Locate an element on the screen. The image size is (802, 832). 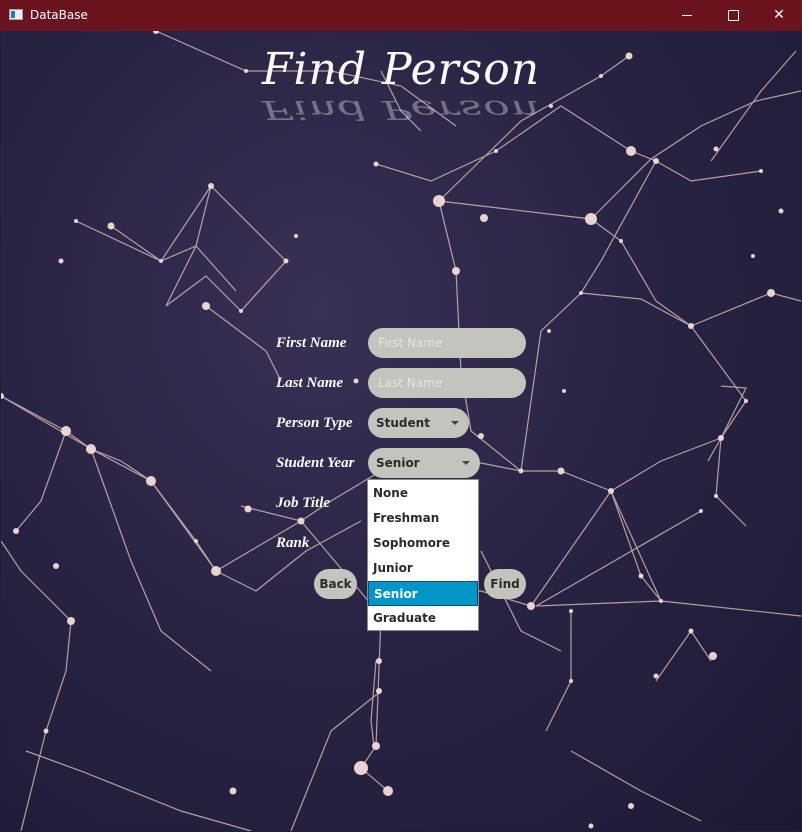
page-title: Find Person is located at coordinates (401, 69).